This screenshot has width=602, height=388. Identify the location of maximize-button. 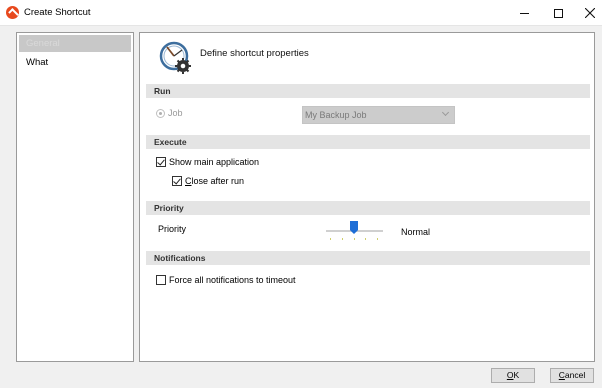
(558, 13).